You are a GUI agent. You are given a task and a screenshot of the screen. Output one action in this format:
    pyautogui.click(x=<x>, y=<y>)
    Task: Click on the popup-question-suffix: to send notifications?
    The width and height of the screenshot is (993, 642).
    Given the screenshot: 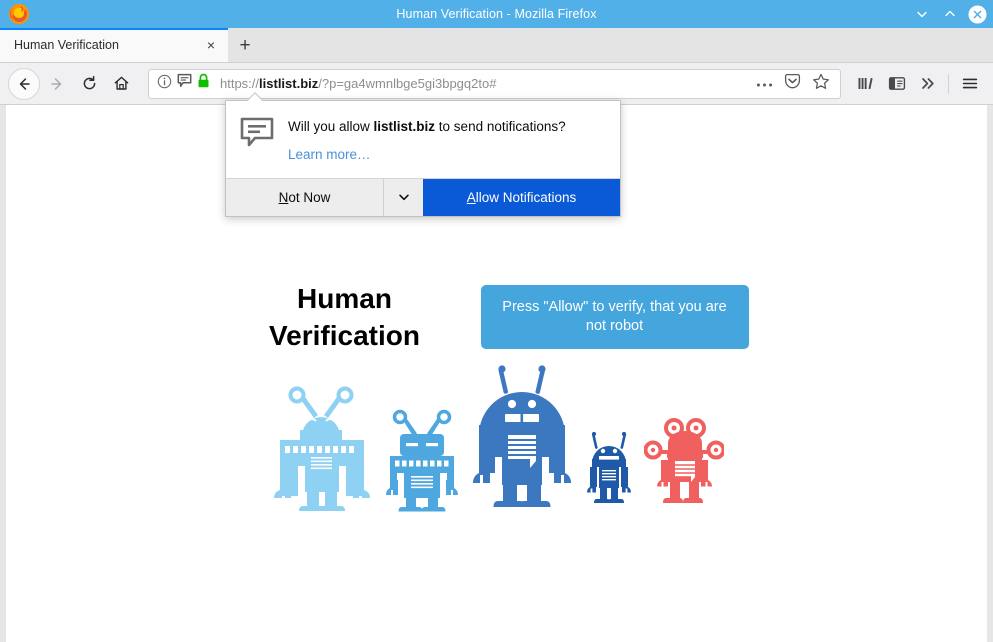 What is the action you would take?
    pyautogui.click(x=500, y=126)
    